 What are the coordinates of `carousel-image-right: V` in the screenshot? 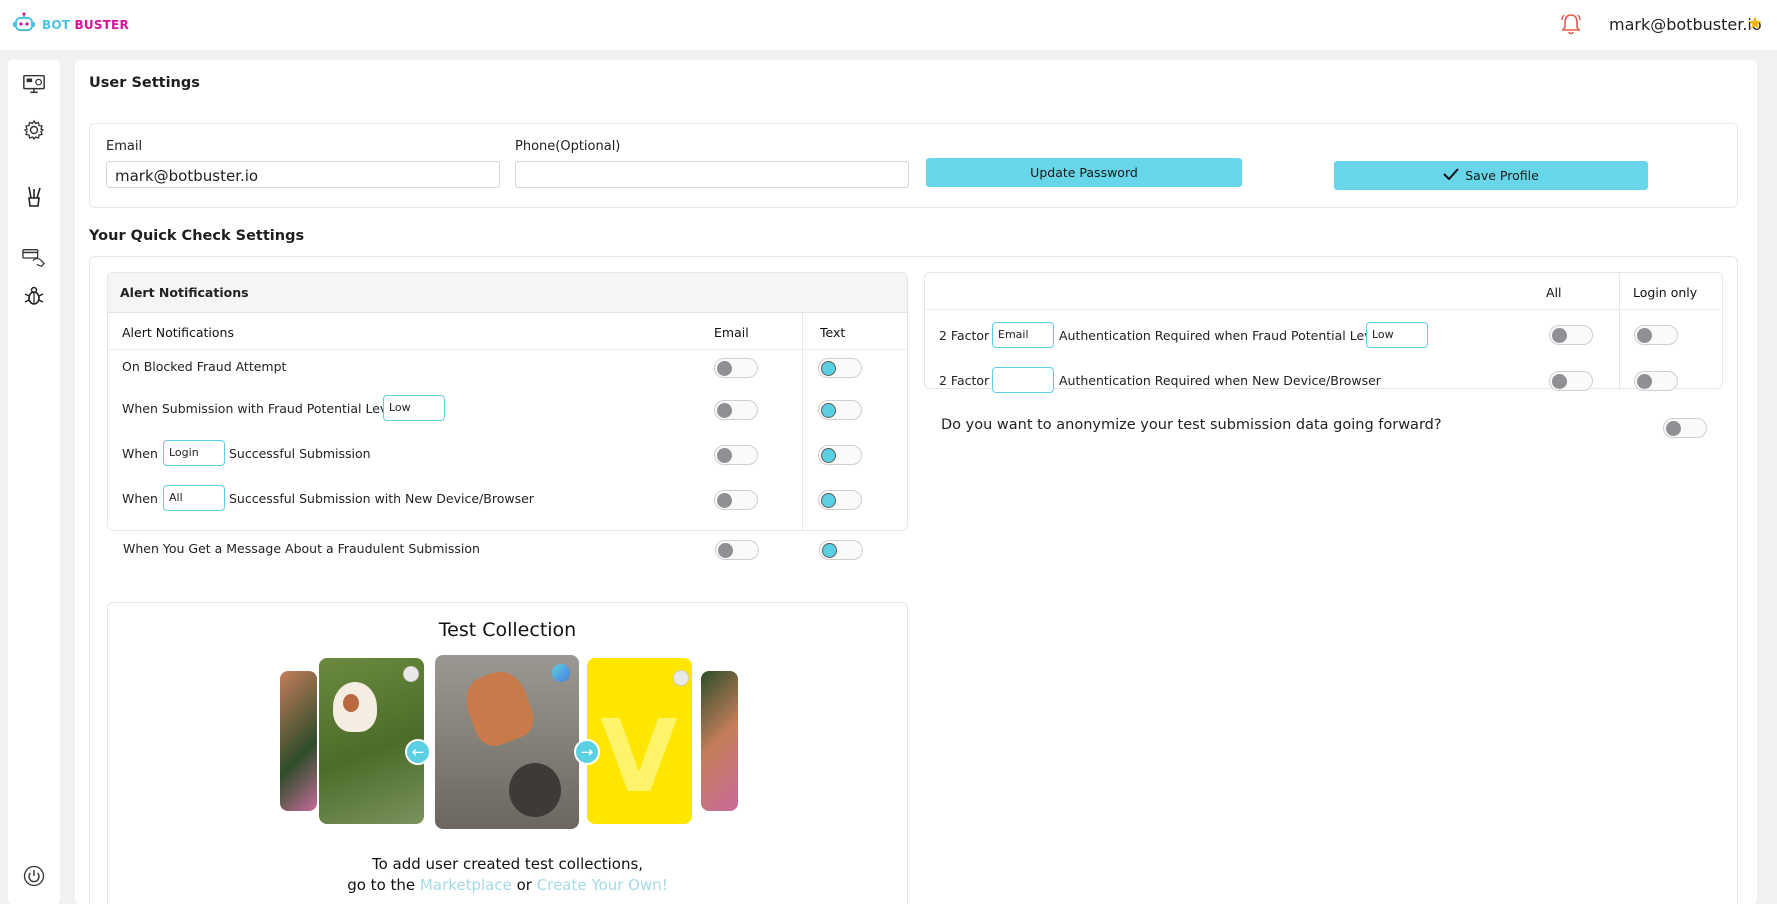 It's located at (639, 741).